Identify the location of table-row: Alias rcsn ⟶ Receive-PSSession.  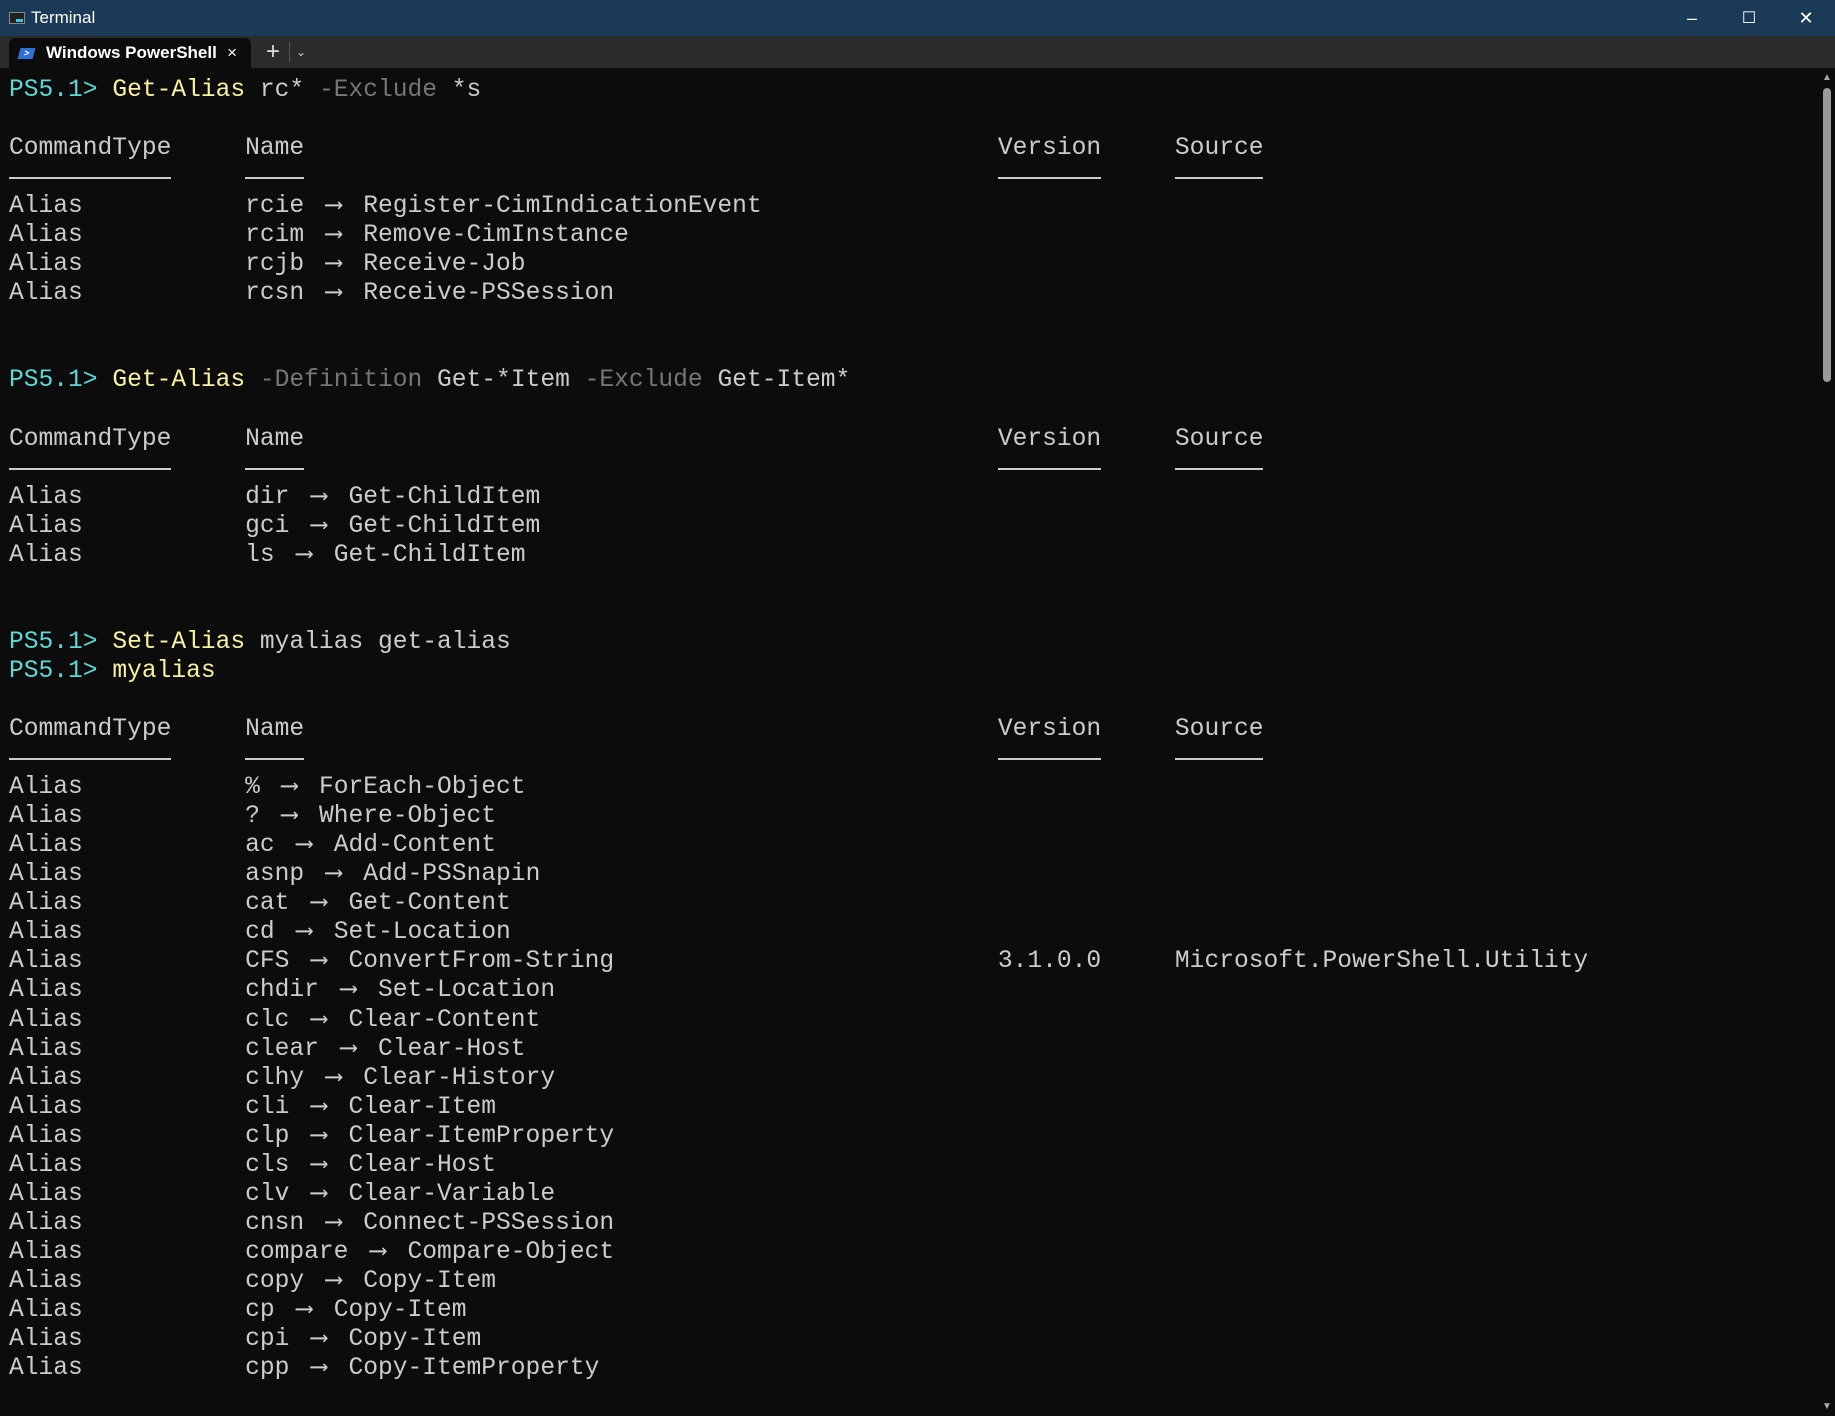
(909, 293).